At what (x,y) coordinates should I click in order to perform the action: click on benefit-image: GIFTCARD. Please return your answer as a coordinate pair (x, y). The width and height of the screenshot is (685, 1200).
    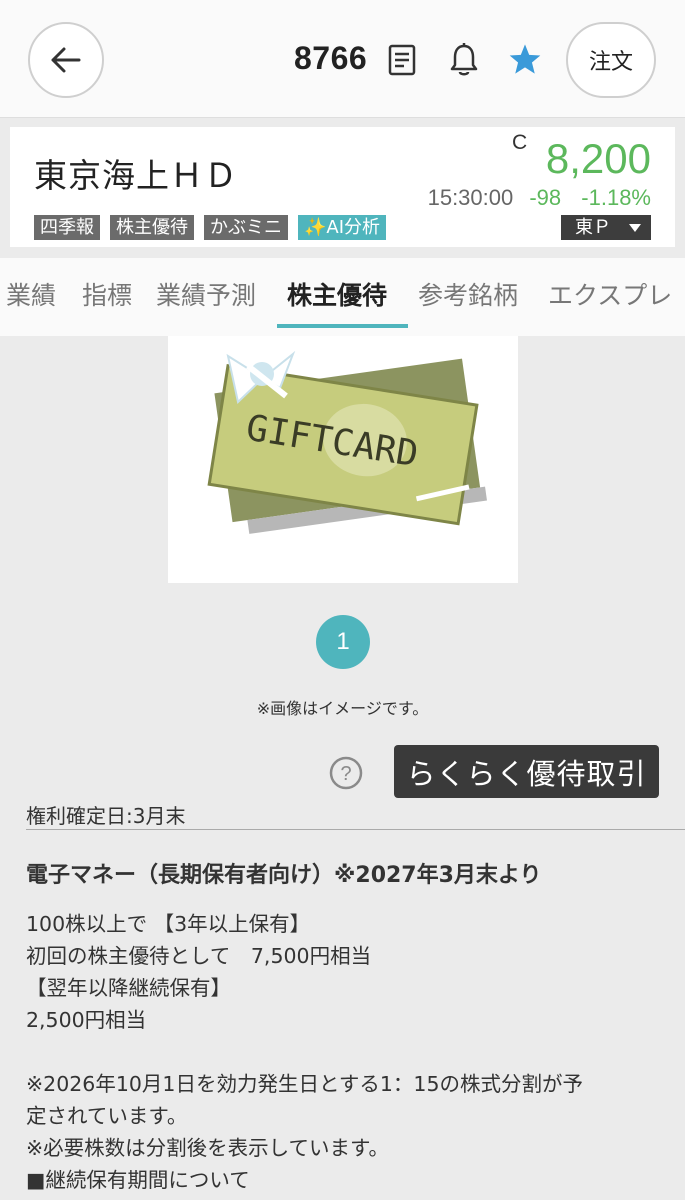
    Looking at the image, I should click on (343, 459).